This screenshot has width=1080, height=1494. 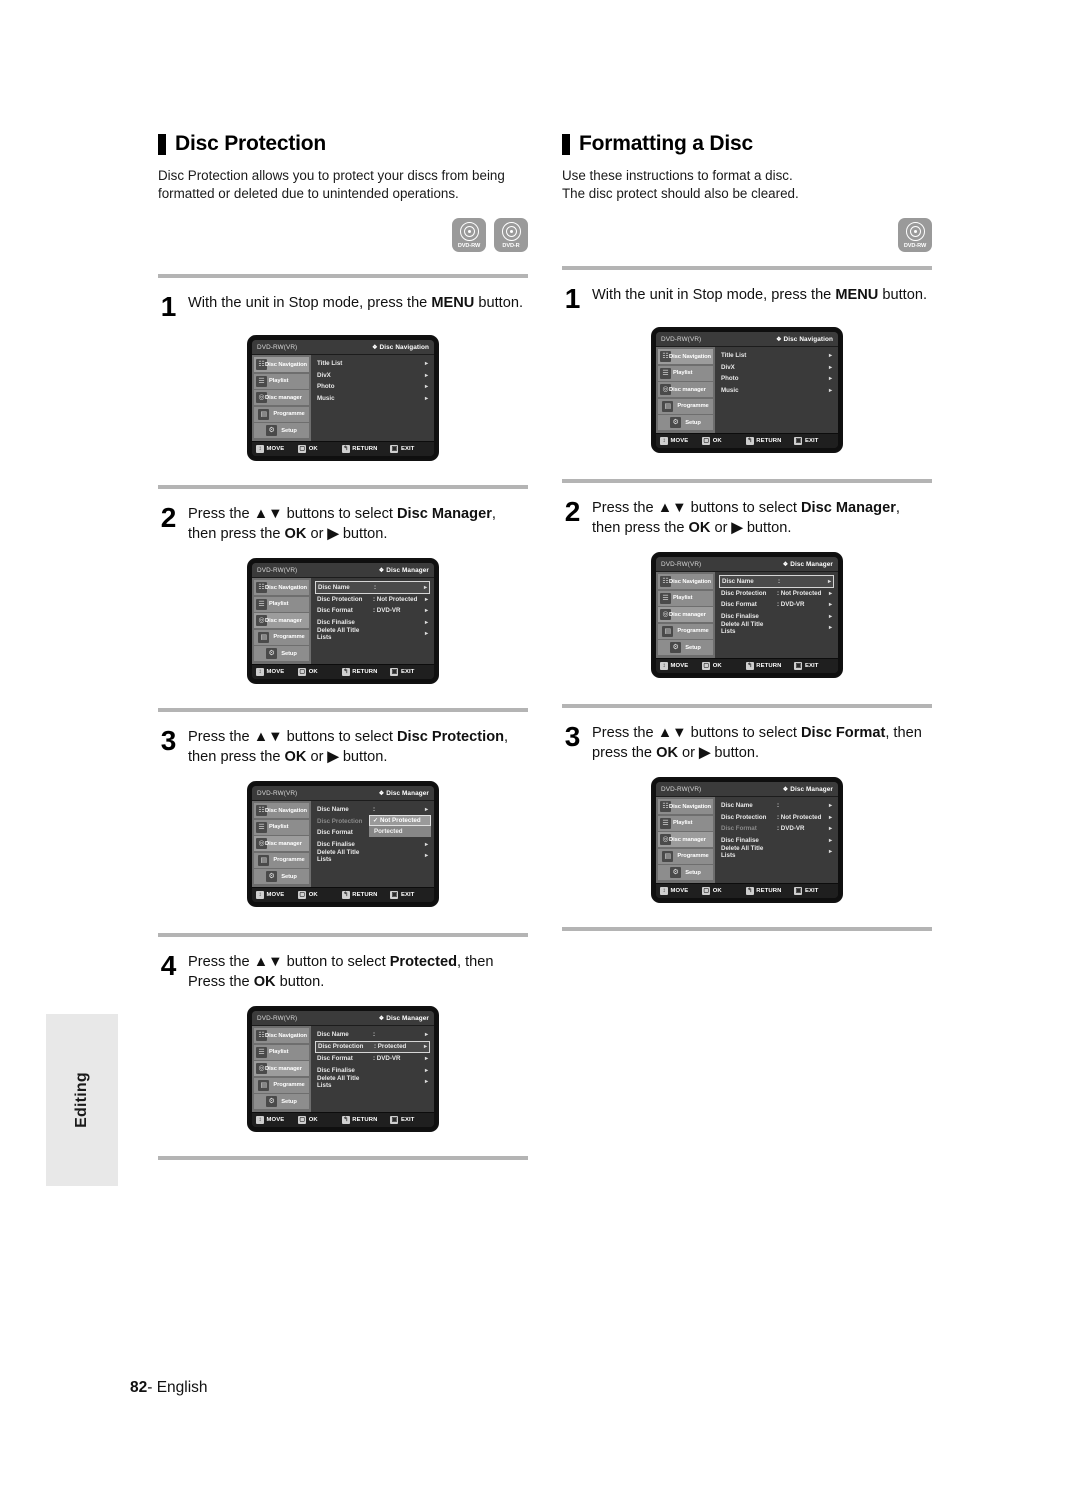 I want to click on osd-dropdown-item: Portected, so click(x=400, y=831).